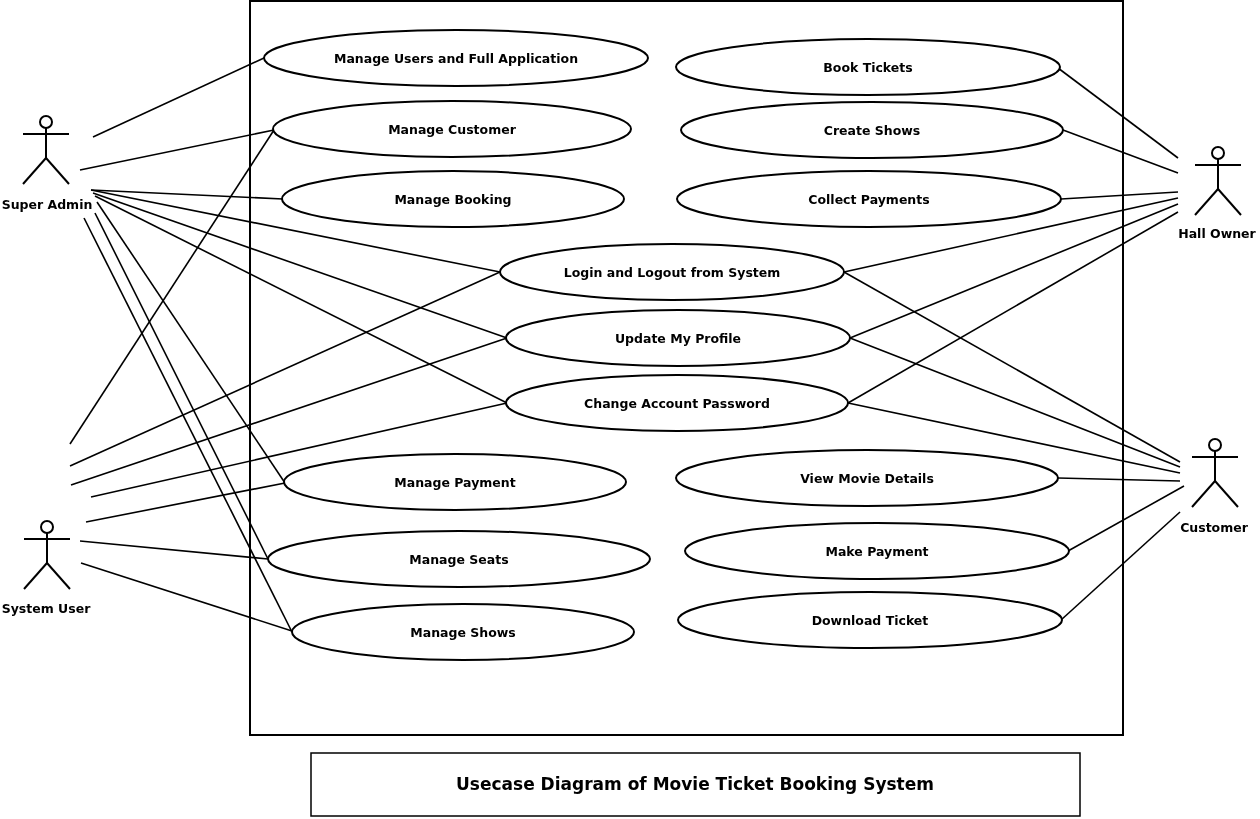 The width and height of the screenshot is (1260, 819). I want to click on actor-label: Hall Owner, so click(1217, 233).